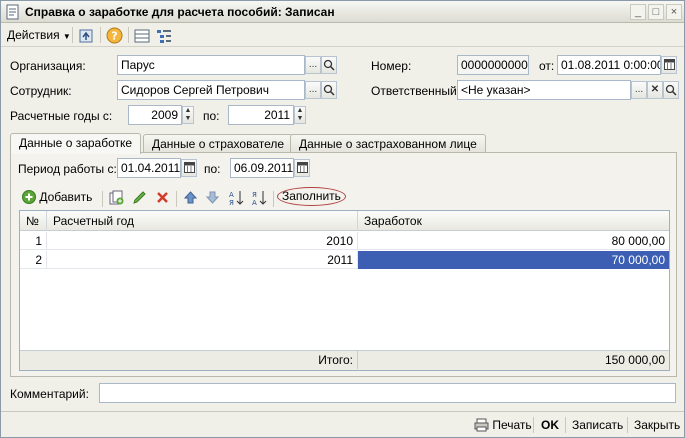 The image size is (685, 438). What do you see at coordinates (547, 66) in the screenshot?
I see `date-label: от:` at bounding box center [547, 66].